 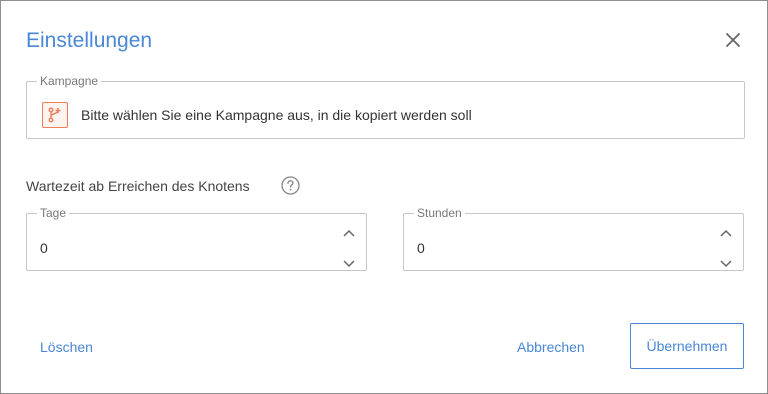 What do you see at coordinates (687, 346) in the screenshot?
I see `apply-button: Übernehmen` at bounding box center [687, 346].